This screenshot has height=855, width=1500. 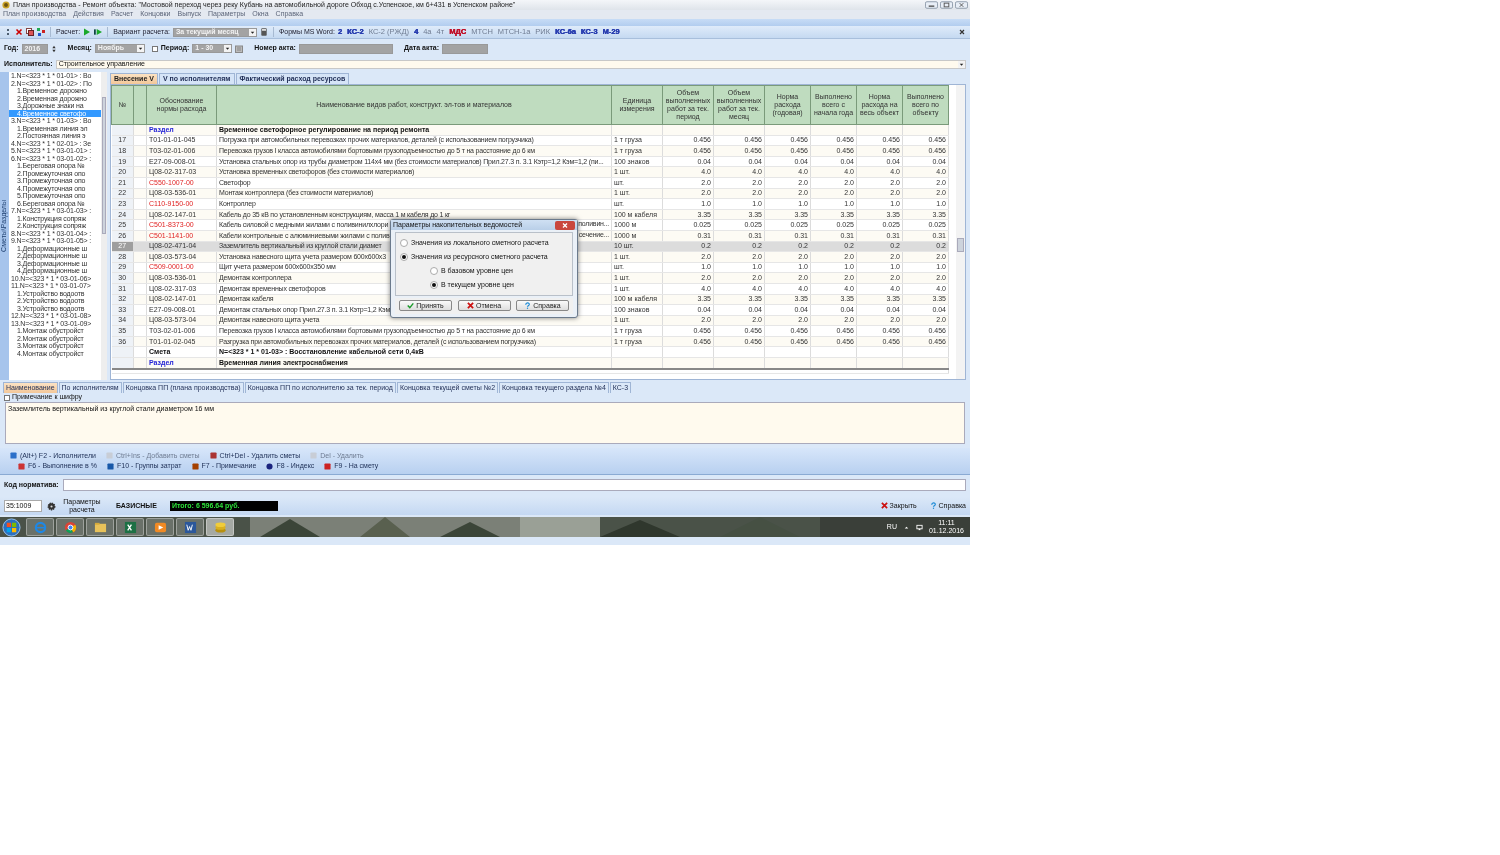 What do you see at coordinates (8, 32) in the screenshot?
I see `dots-icon` at bounding box center [8, 32].